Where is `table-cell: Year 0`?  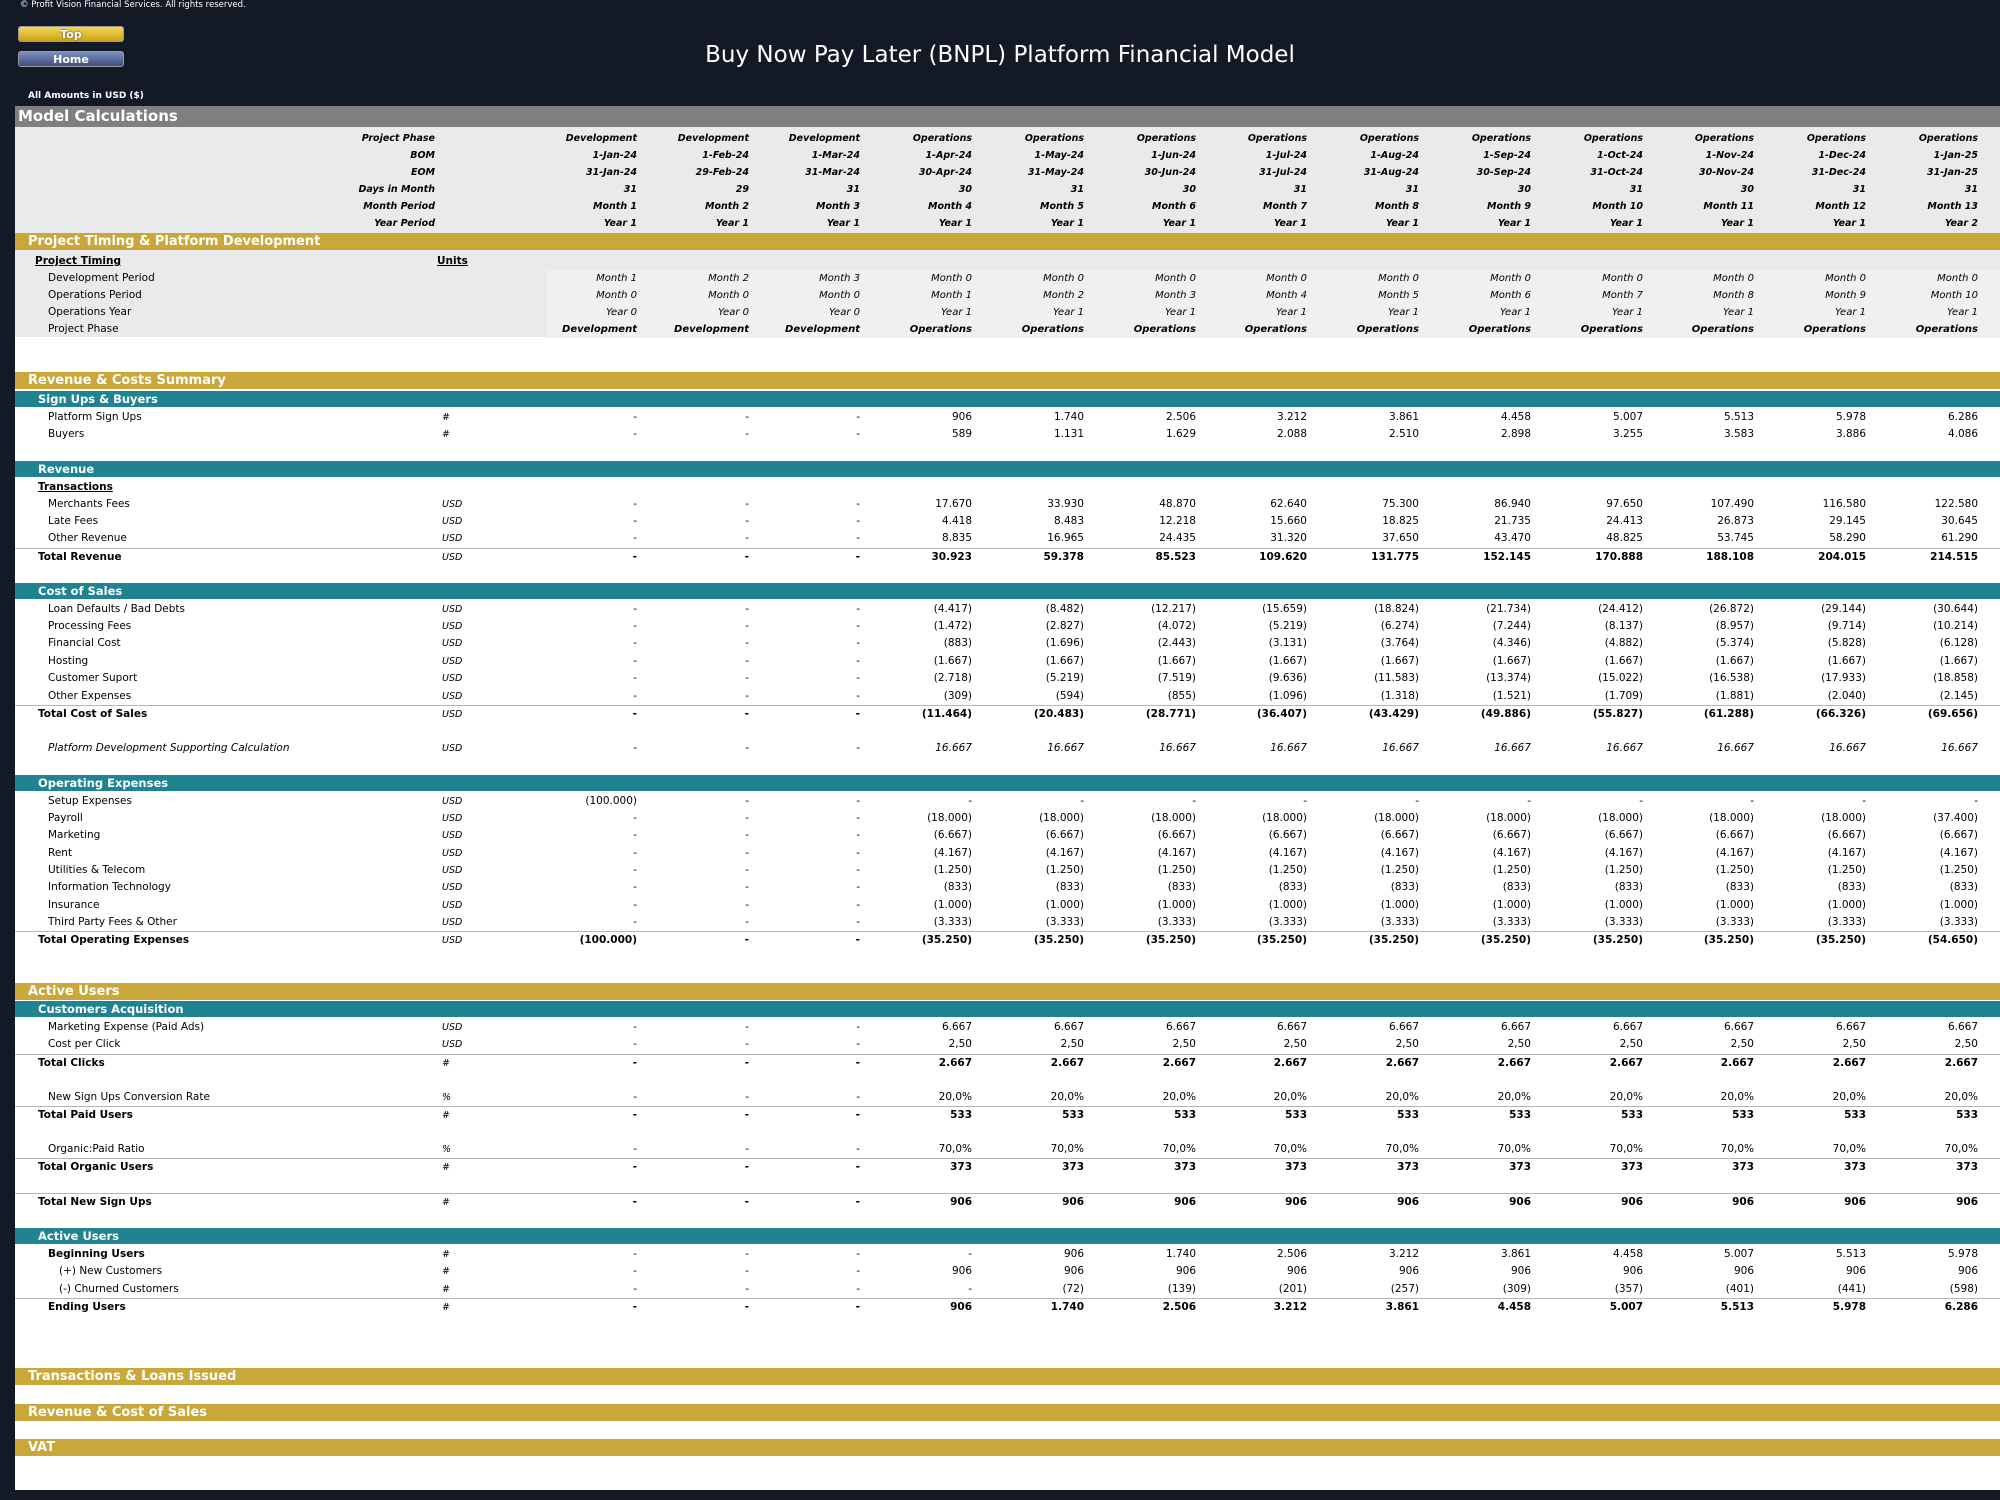 table-cell: Year 0 is located at coordinates (733, 312).